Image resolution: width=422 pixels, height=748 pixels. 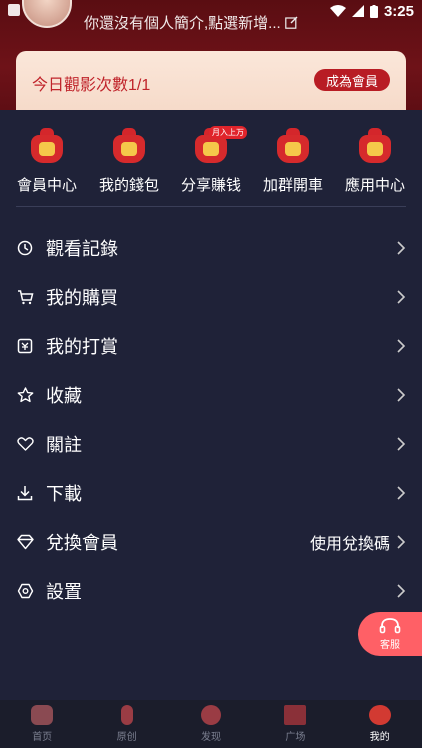 What do you see at coordinates (25, 297) in the screenshot?
I see `cart-icon` at bounding box center [25, 297].